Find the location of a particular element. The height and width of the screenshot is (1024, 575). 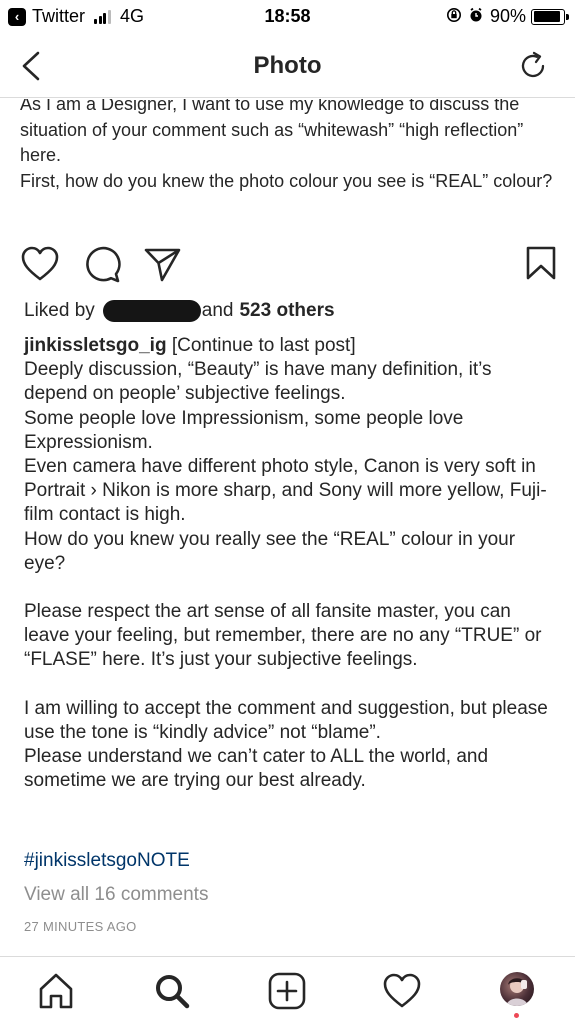

status-bar: ‹ Twitter 4G 18:58 90% is located at coordinates (287, 17).